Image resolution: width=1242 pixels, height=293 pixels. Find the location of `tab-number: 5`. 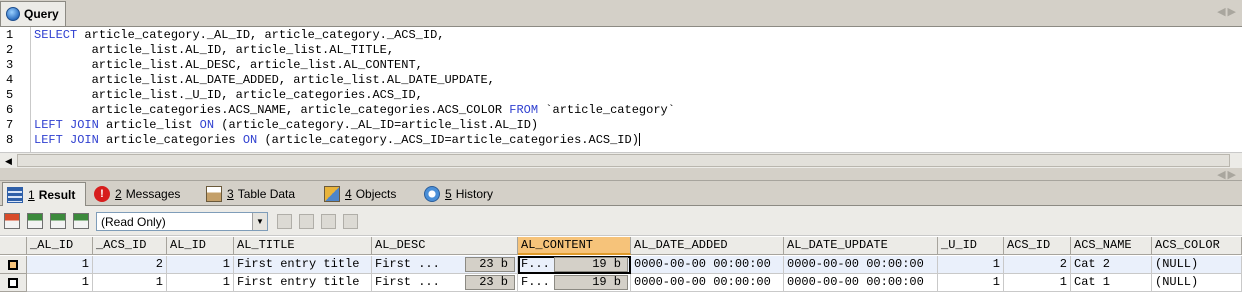

tab-number: 5 is located at coordinates (448, 194).